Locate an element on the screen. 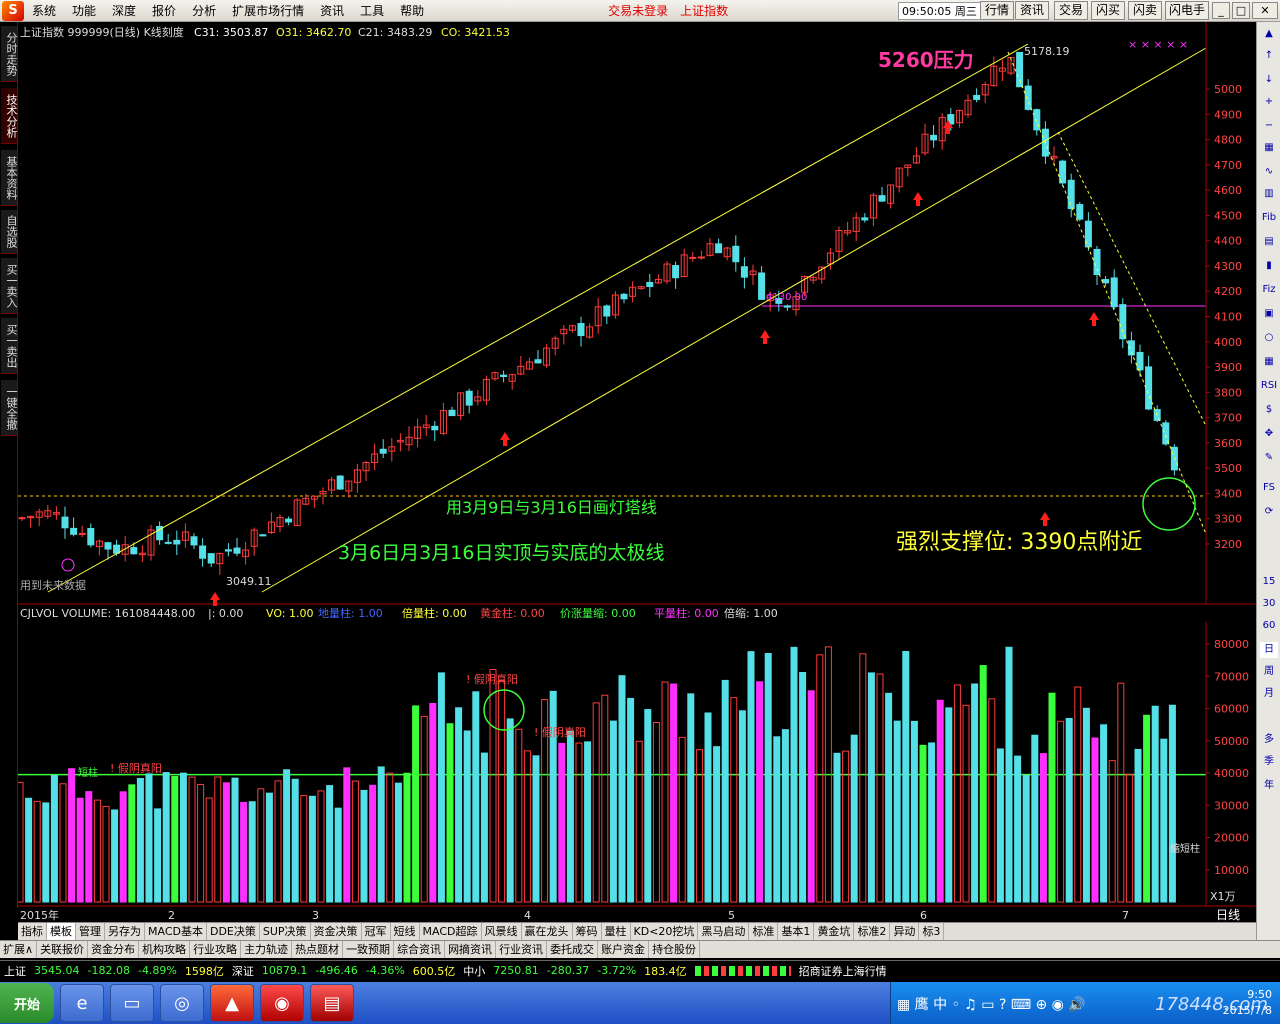  period-week: 周 is located at coordinates (1269, 672).